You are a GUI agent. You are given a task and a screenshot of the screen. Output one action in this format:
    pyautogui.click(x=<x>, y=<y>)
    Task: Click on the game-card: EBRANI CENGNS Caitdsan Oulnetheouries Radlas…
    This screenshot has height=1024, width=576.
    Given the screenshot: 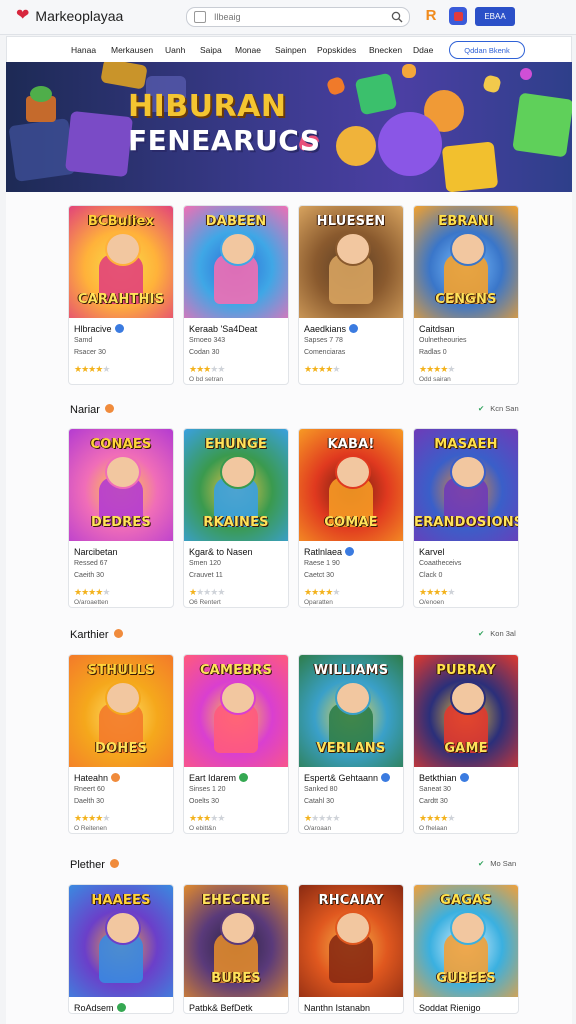 What is the action you would take?
    pyautogui.click(x=466, y=295)
    